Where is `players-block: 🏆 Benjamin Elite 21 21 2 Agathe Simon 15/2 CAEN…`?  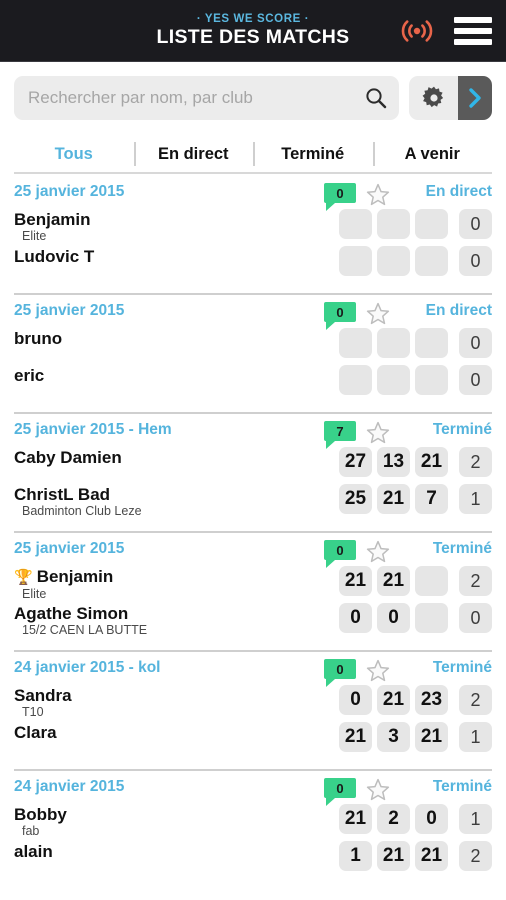 players-block: 🏆 Benjamin Elite 21 21 2 Agathe Simon 15/2 CAEN… is located at coordinates (253, 603).